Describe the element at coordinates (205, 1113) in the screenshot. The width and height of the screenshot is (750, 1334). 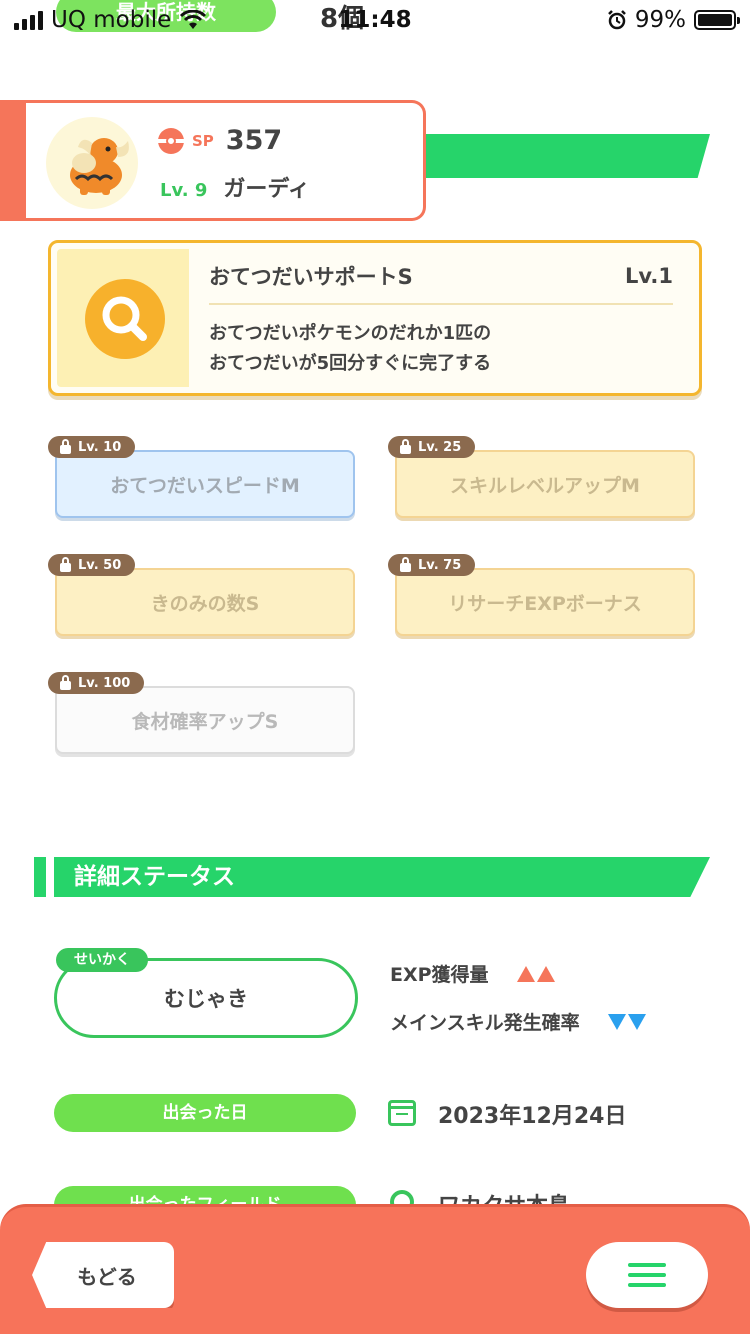
I see `met-date-label: 出会った日` at that location.